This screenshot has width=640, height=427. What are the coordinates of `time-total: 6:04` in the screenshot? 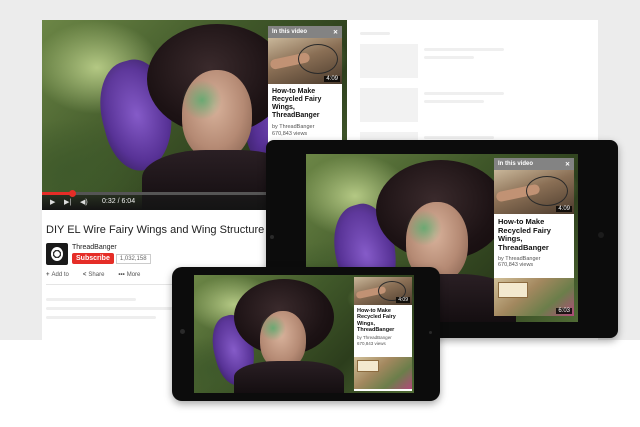 It's located at (128, 201).